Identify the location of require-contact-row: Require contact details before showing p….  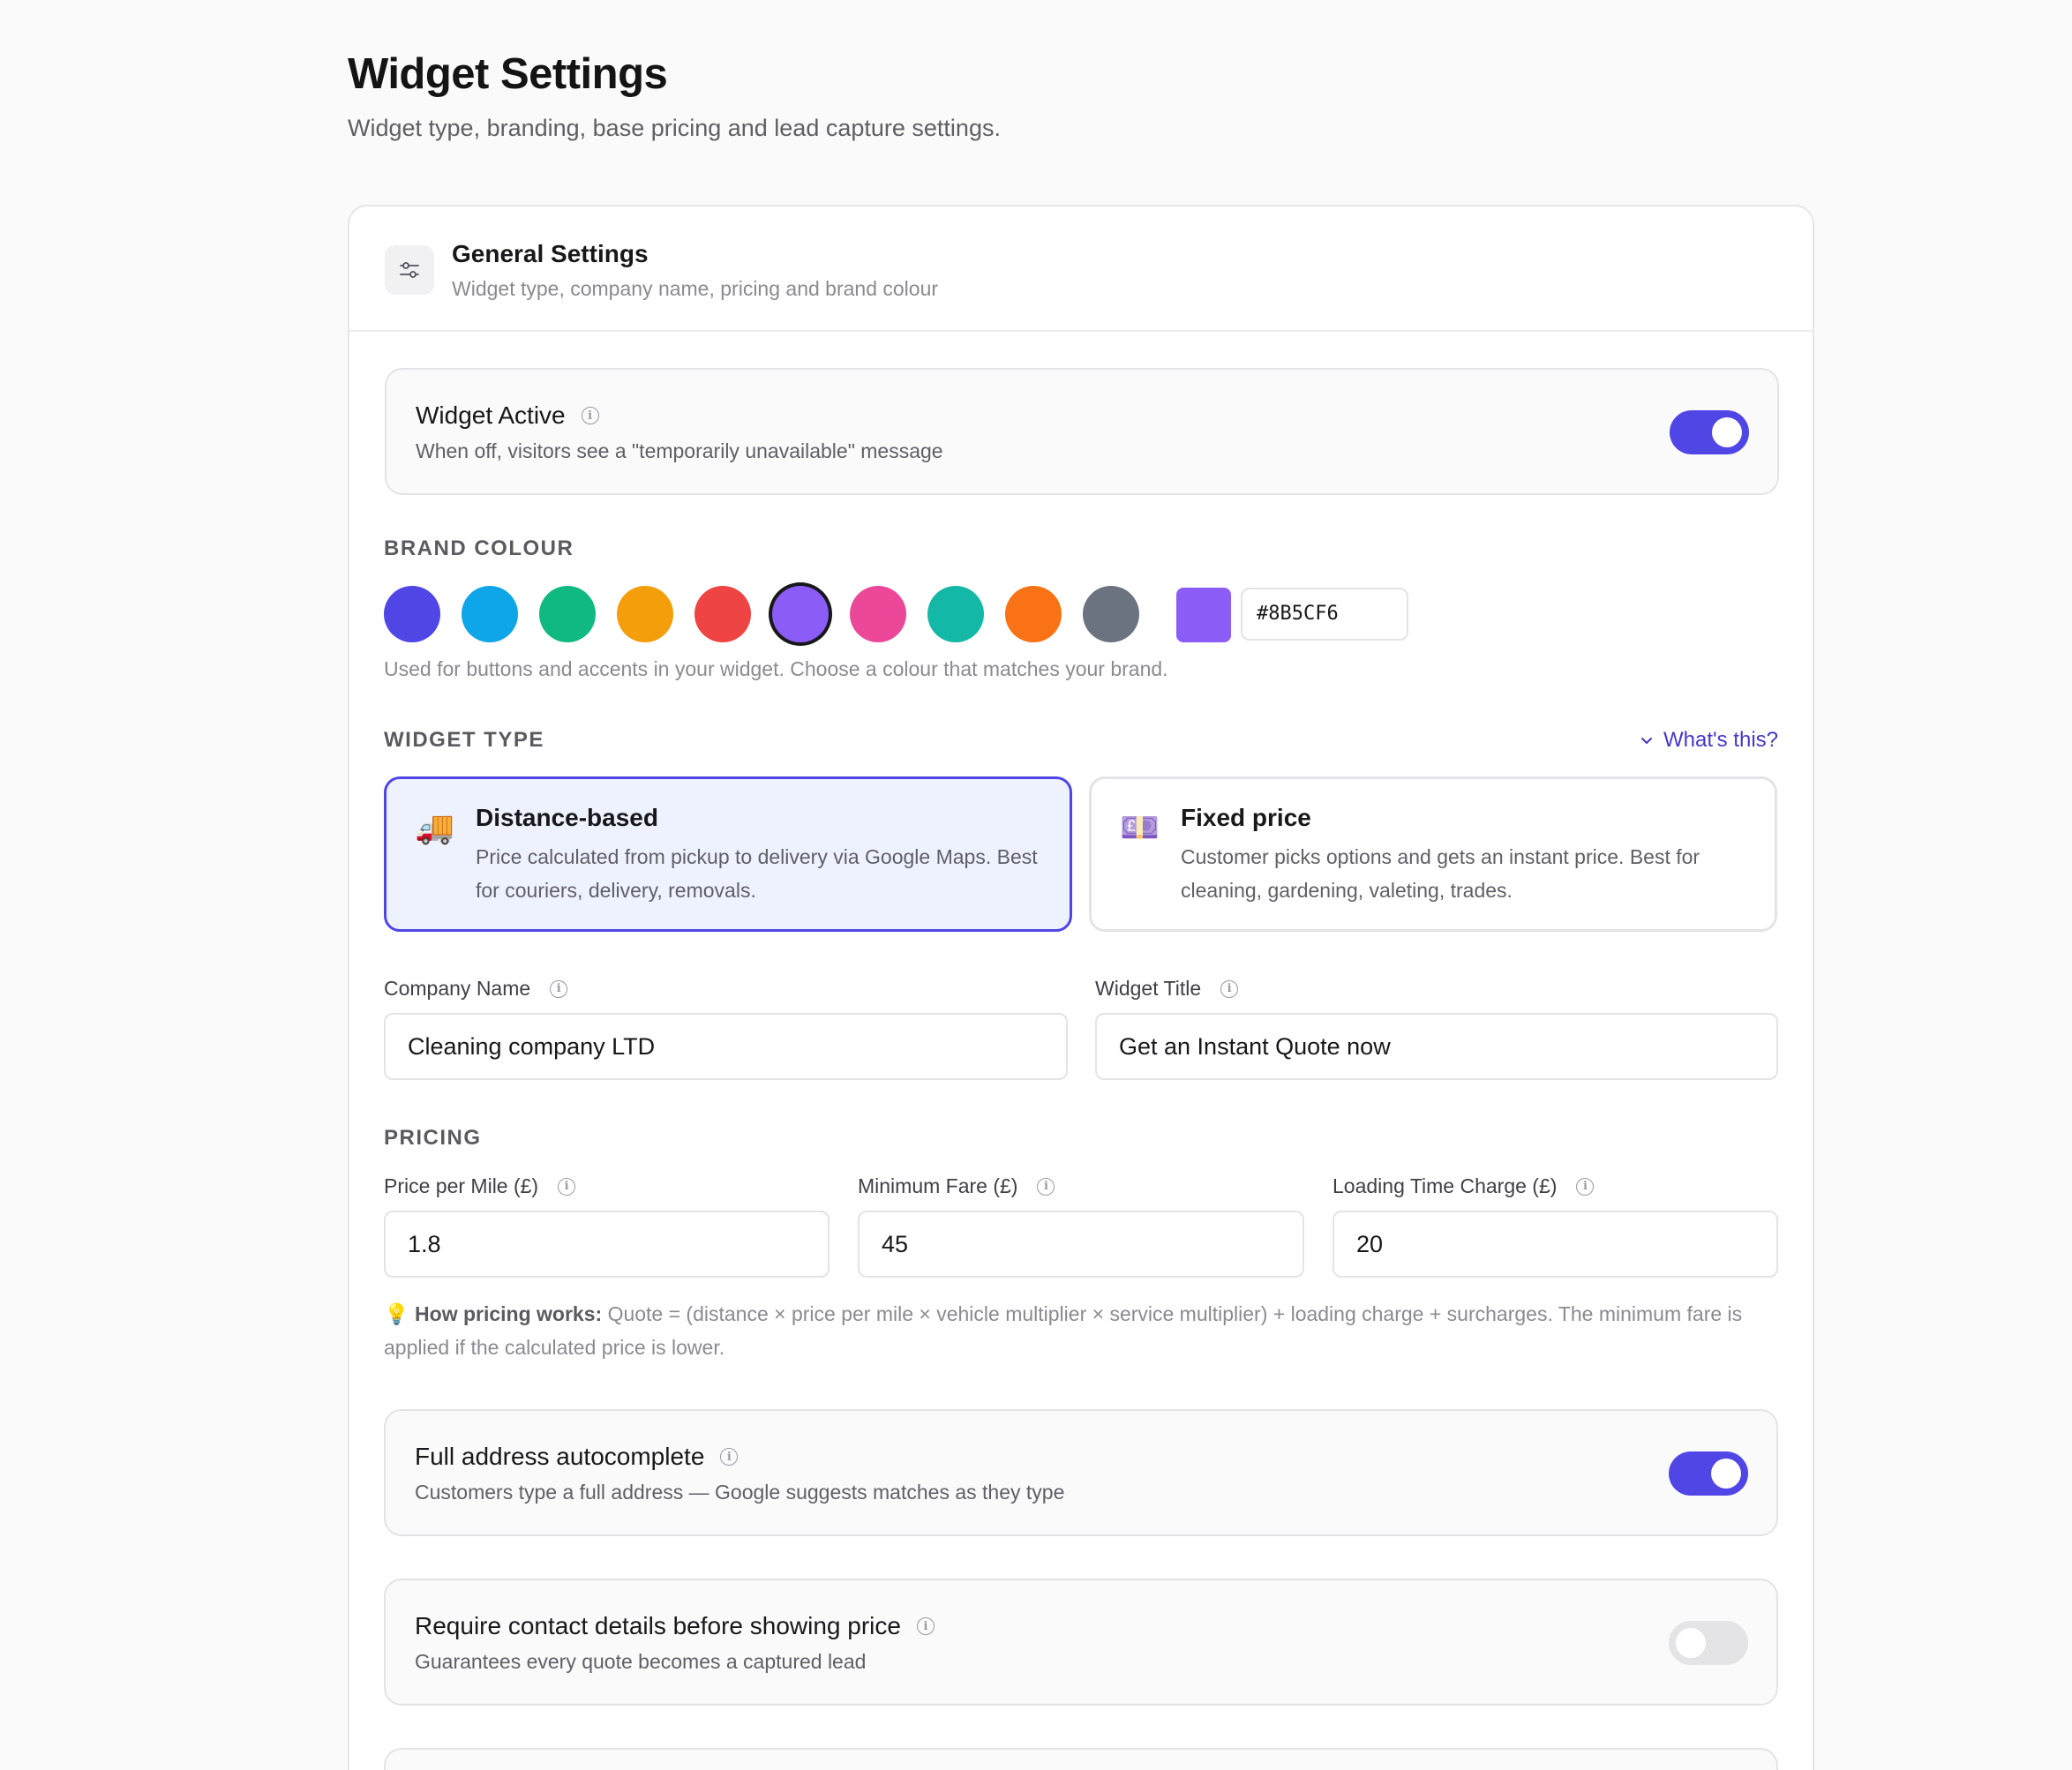
(1081, 1642).